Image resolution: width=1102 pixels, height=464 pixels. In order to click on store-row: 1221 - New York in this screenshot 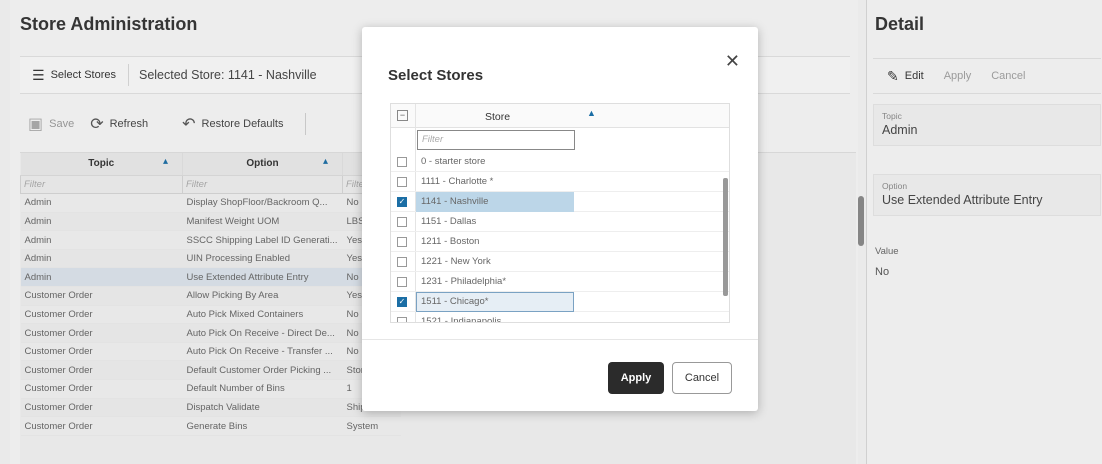, I will do `click(560, 262)`.